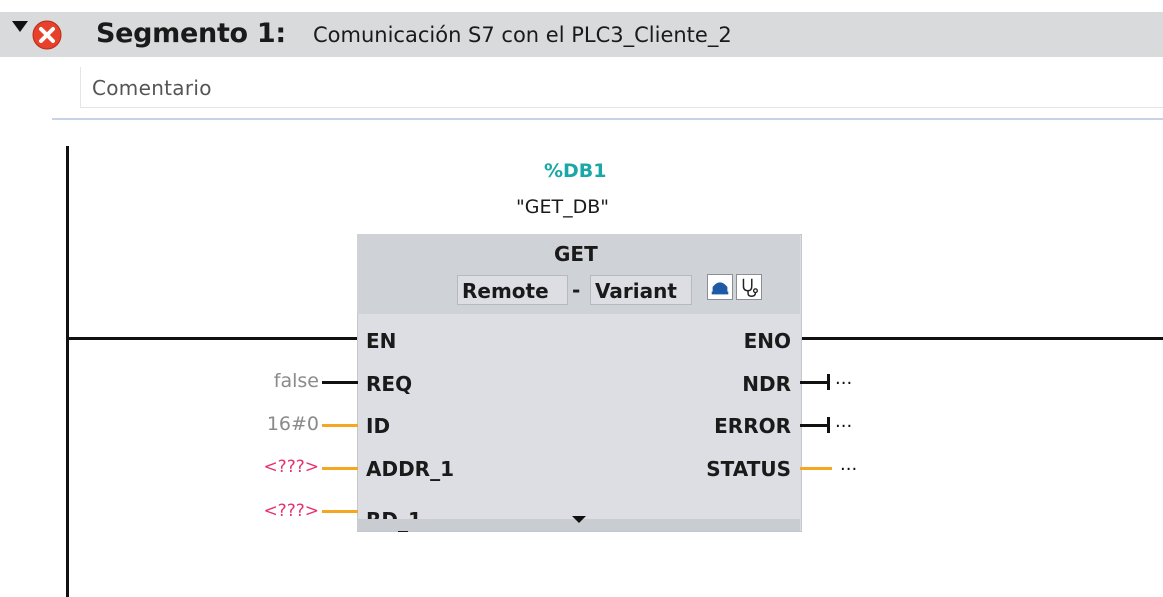  What do you see at coordinates (291, 467) in the screenshot?
I see `param-addr-1: <???>` at bounding box center [291, 467].